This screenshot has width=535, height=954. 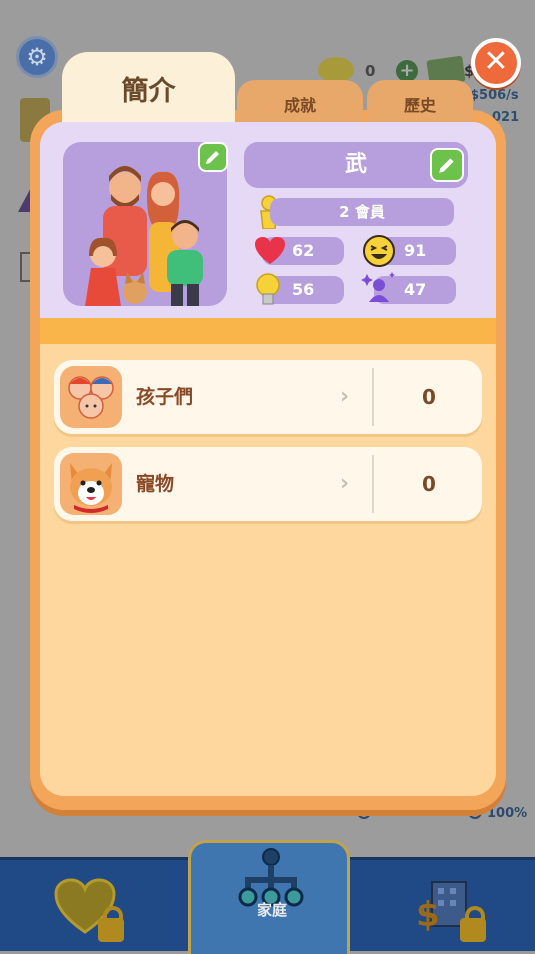 What do you see at coordinates (268, 289) in the screenshot?
I see `lightbulb-icon` at bounding box center [268, 289].